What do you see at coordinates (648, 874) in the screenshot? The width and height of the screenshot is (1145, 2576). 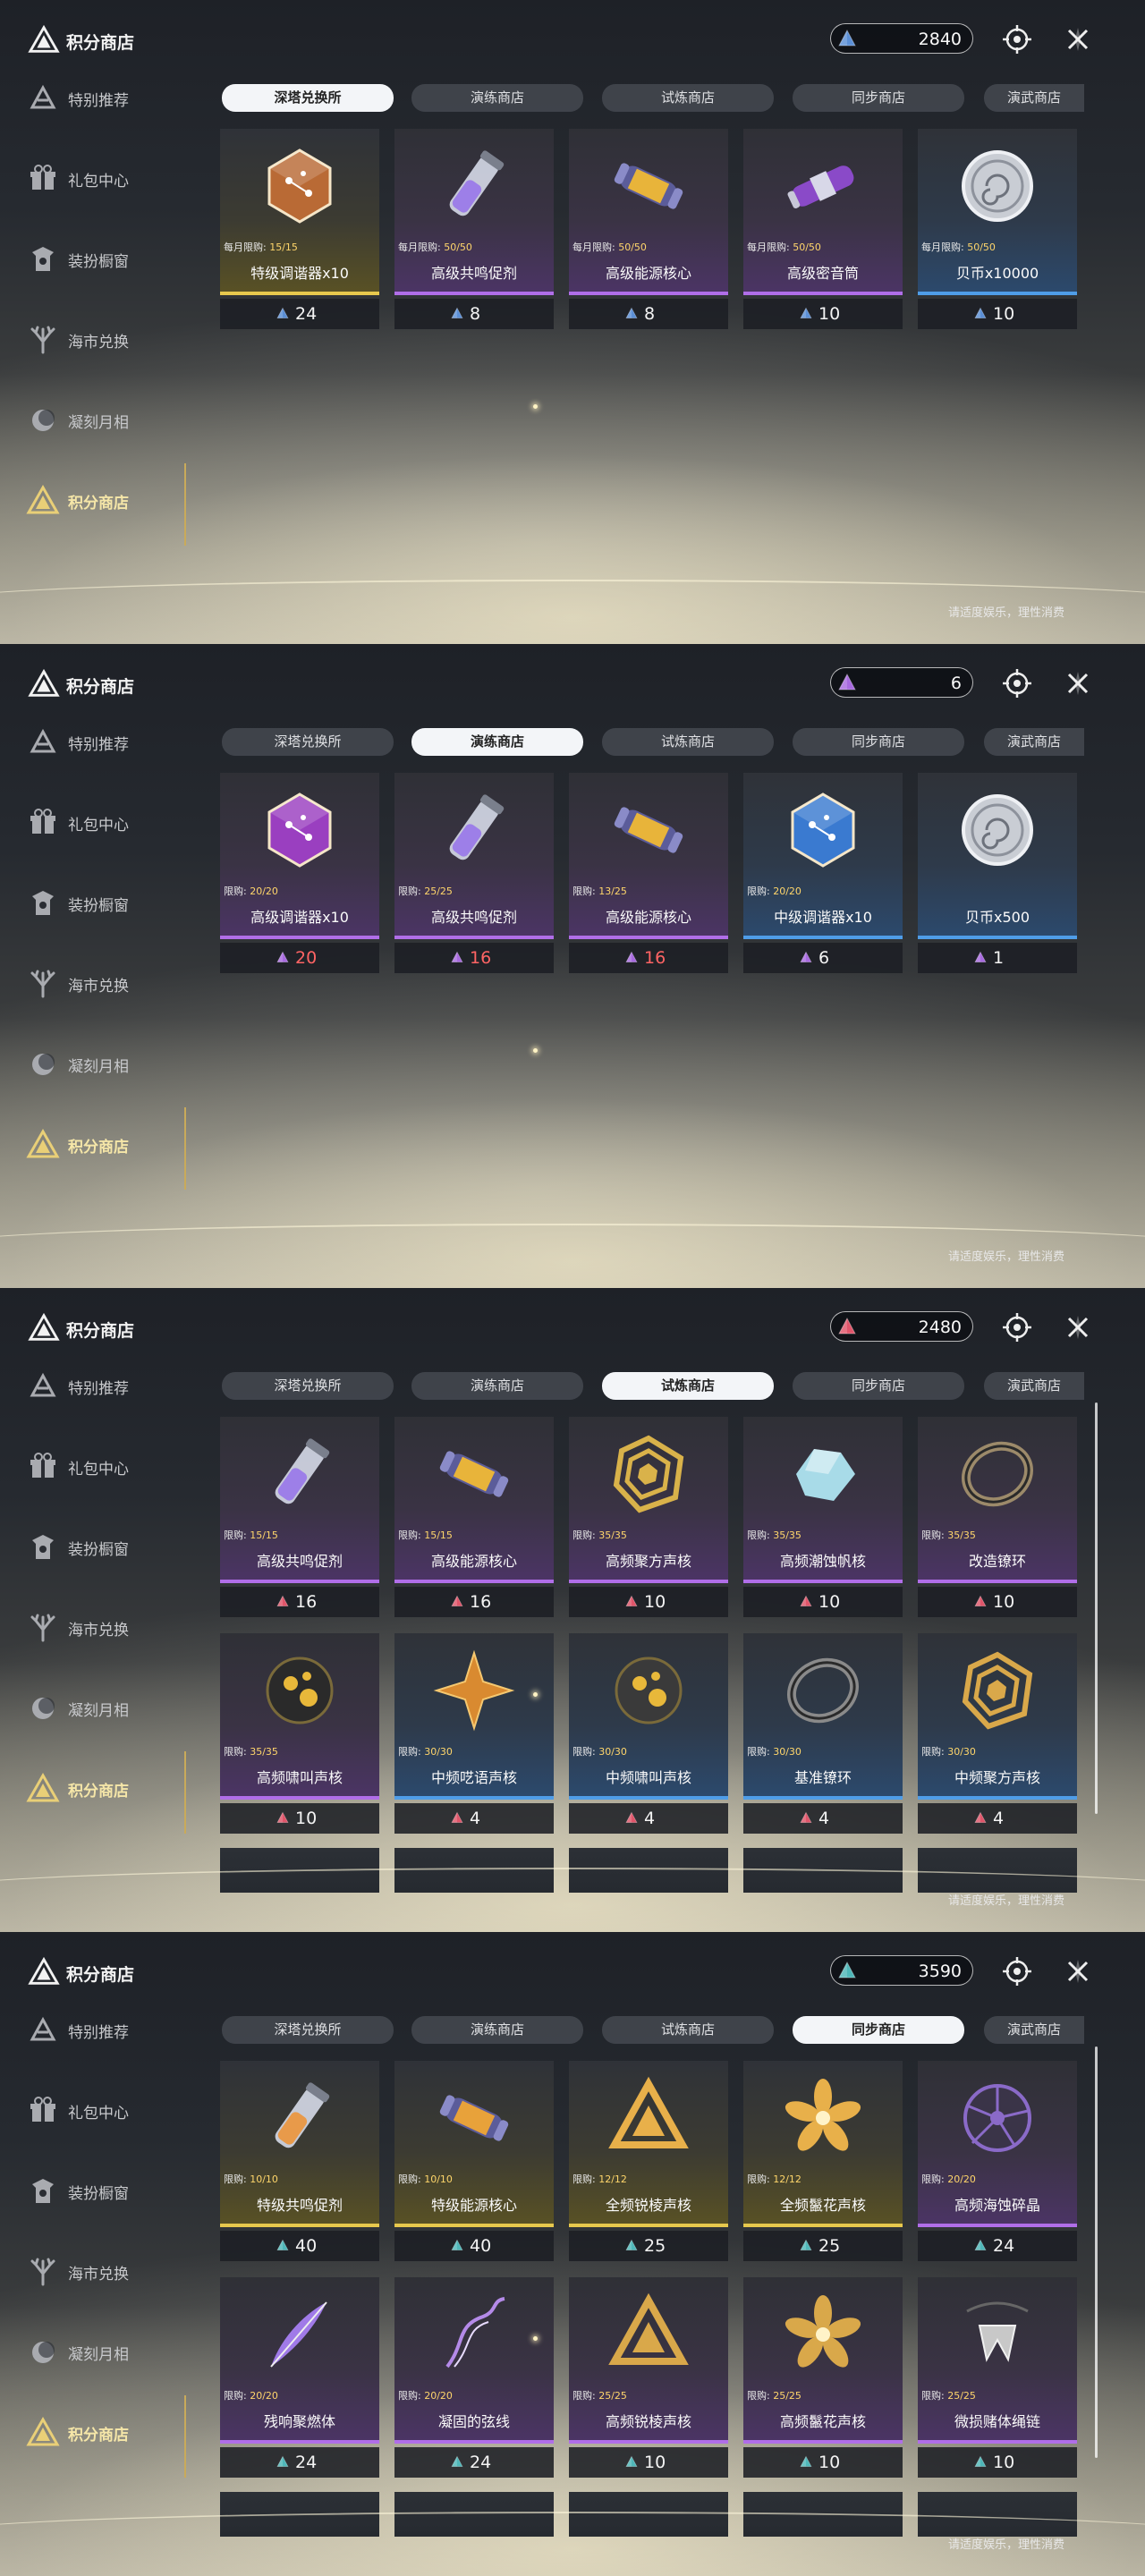 I see `shop-item-card: 限购: 13/25 高级能源核心 16` at bounding box center [648, 874].